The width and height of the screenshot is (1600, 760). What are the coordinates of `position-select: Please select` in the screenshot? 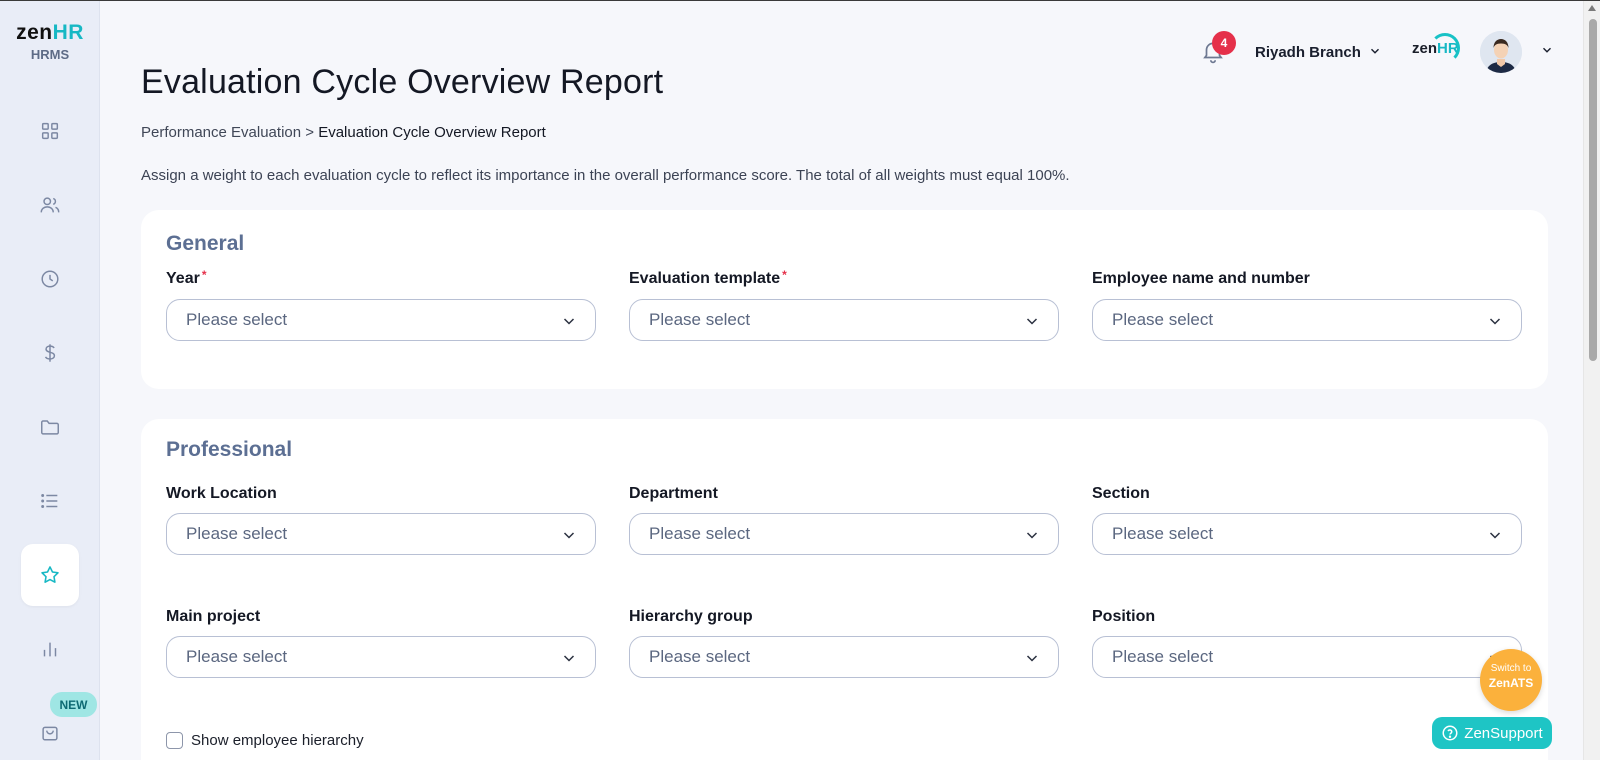 It's located at (1307, 657).